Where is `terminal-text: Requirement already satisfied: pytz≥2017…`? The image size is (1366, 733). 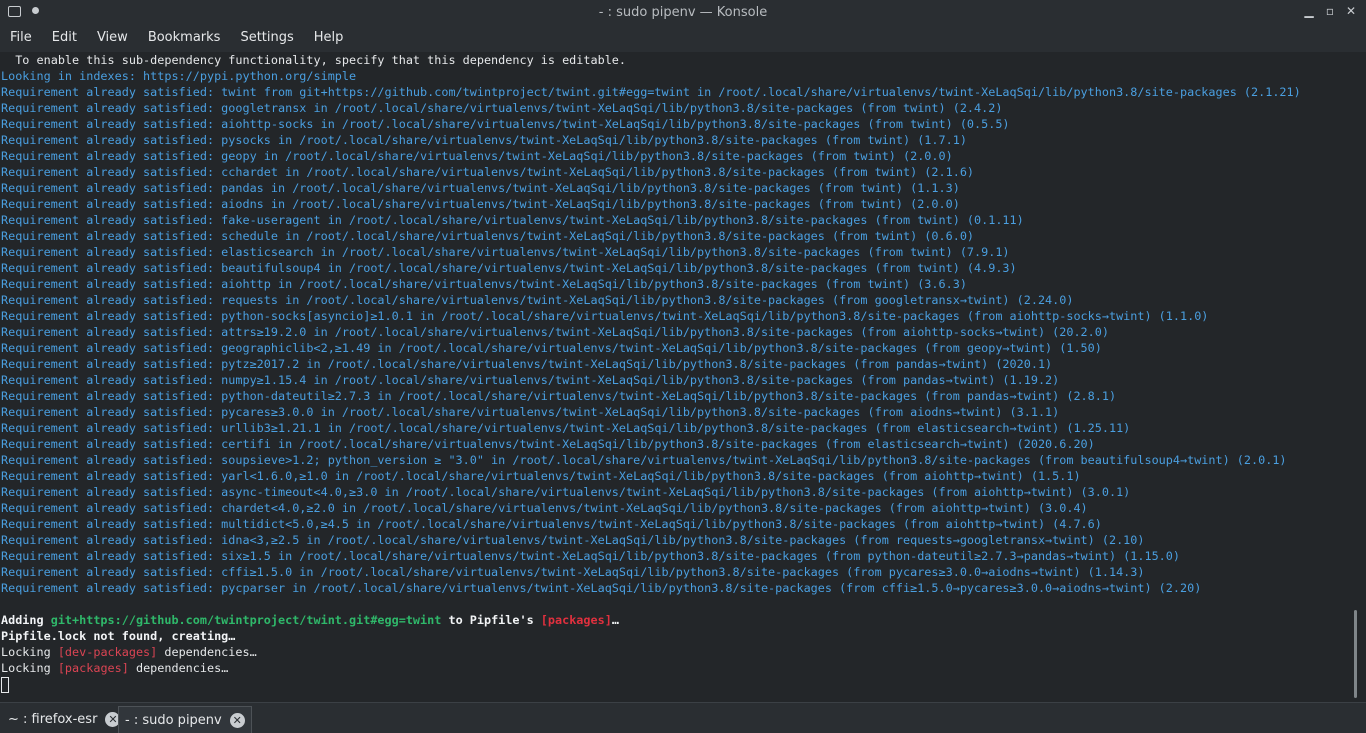 terminal-text: Requirement already satisfied: pytz≥2017… is located at coordinates (527, 364).